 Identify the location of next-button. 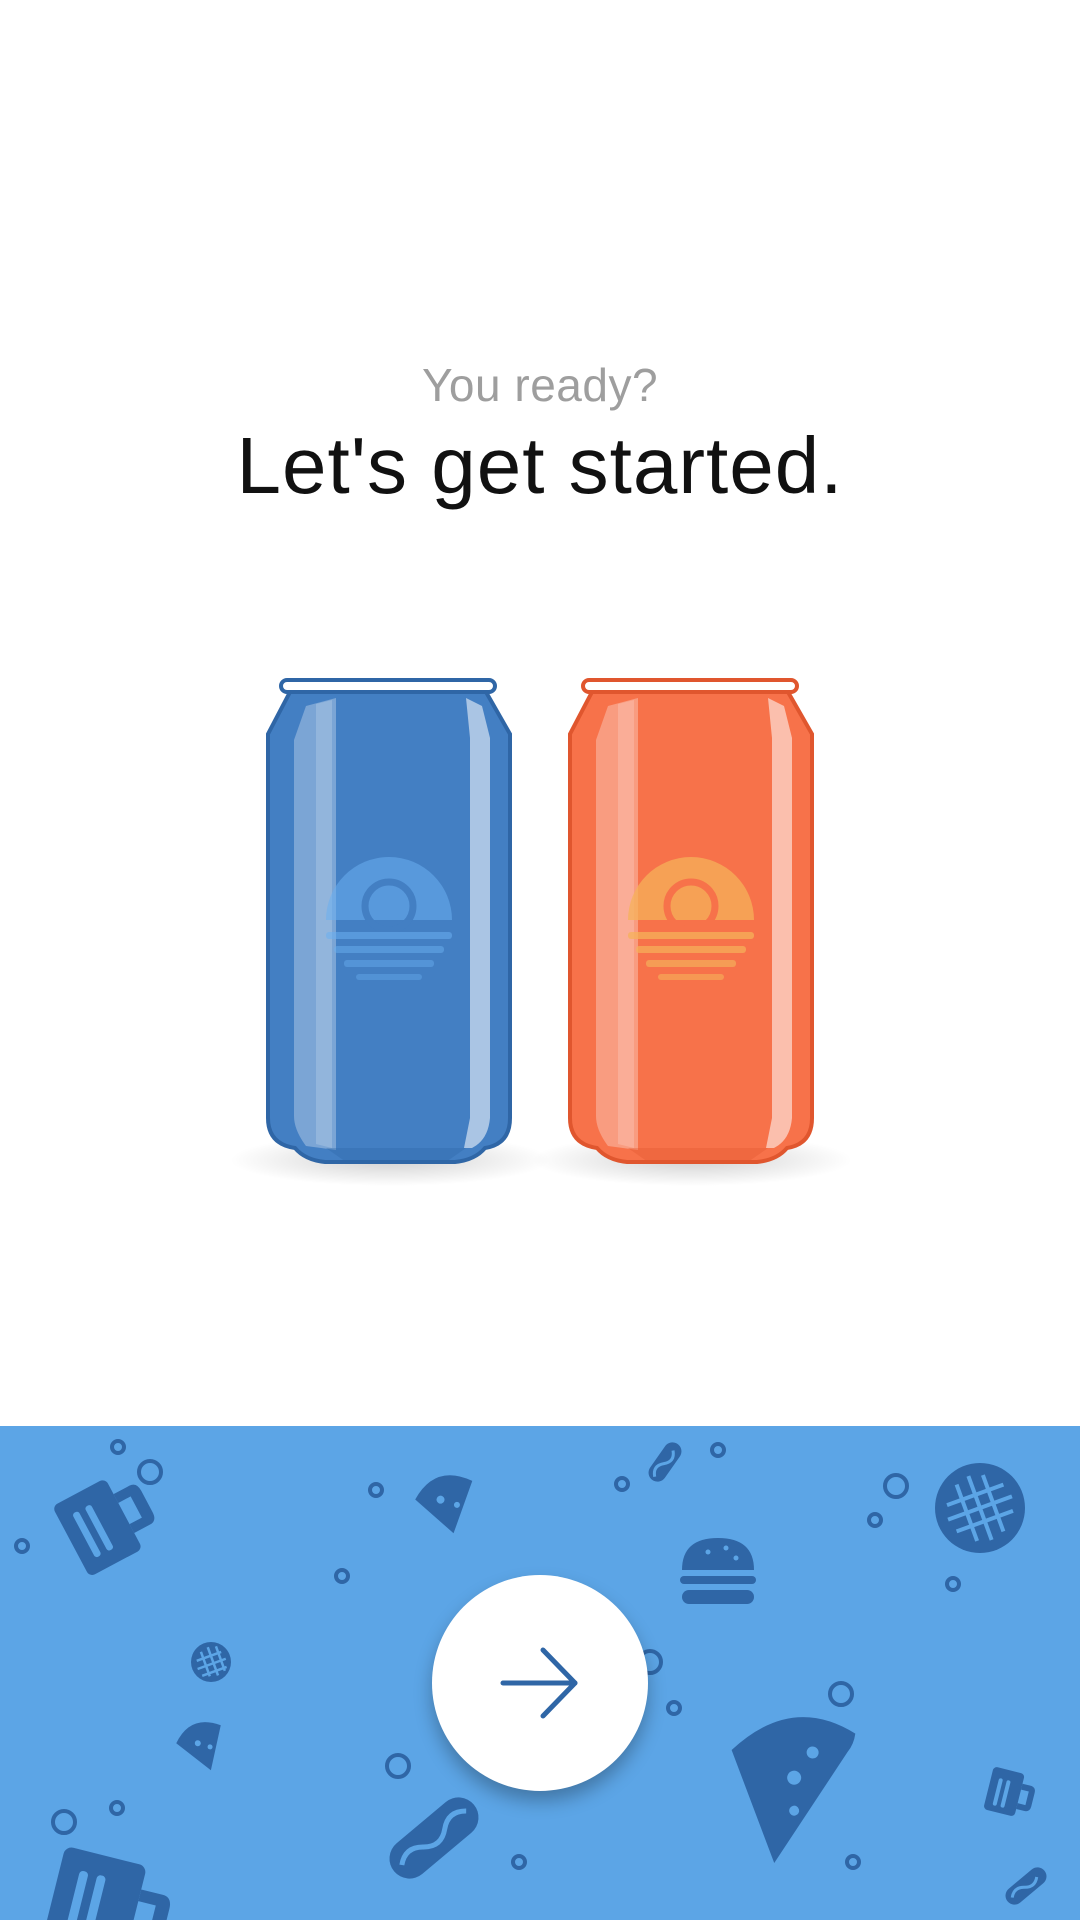
(540, 1683).